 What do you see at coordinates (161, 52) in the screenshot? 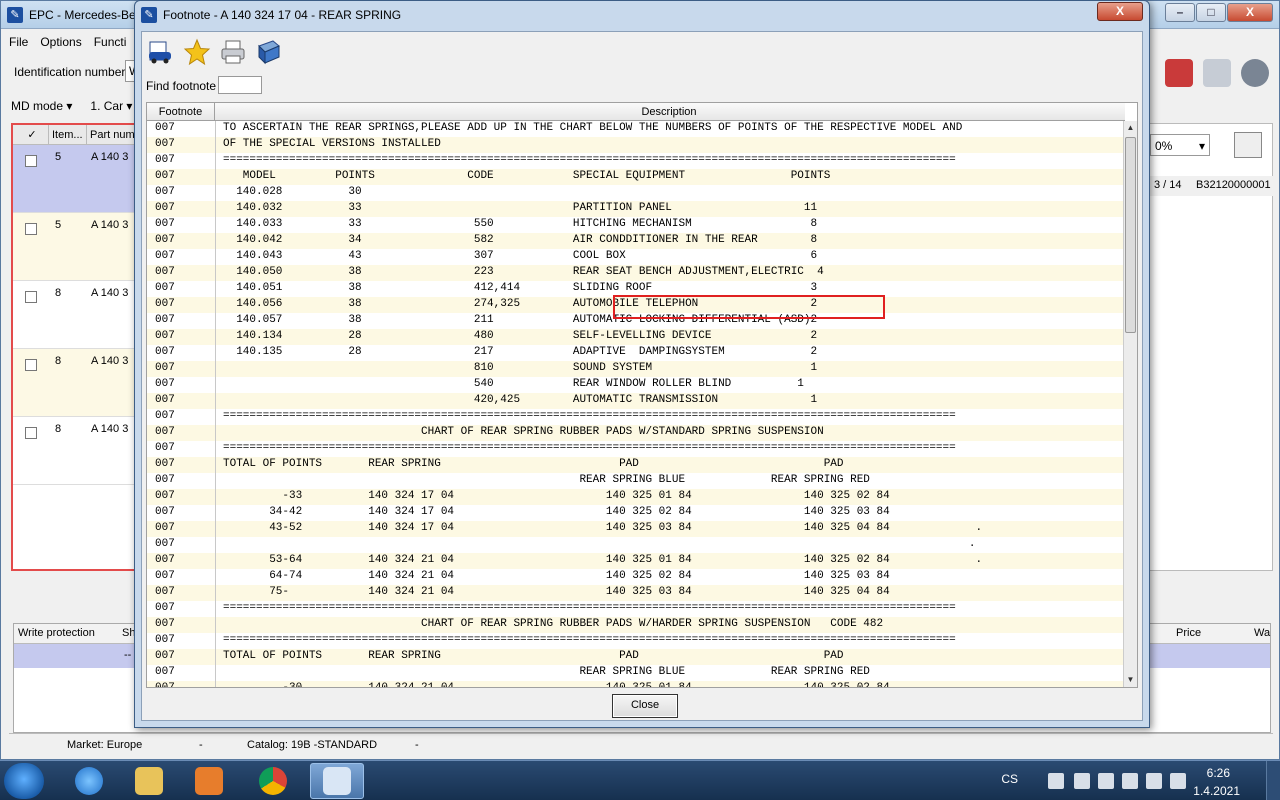
I see `car-icon` at bounding box center [161, 52].